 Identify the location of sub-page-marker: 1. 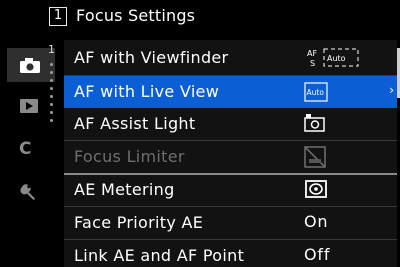
(51, 49).